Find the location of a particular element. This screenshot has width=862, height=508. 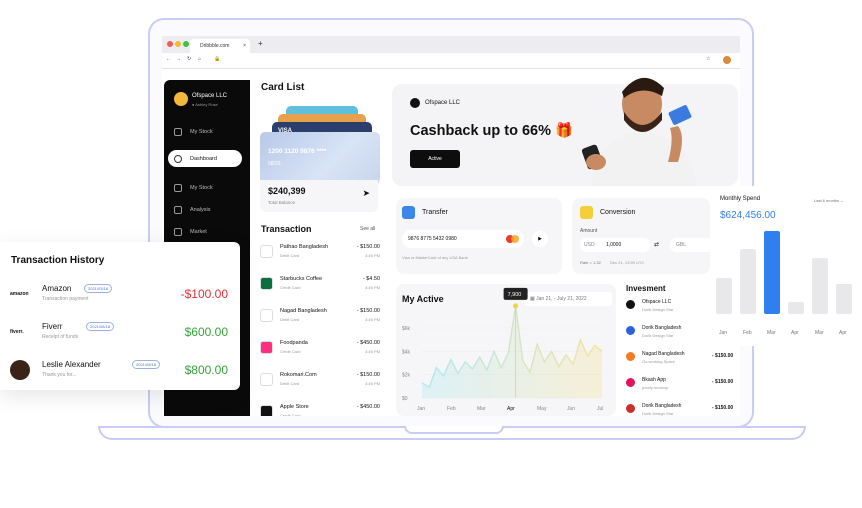

bank-card-front: 1200 1120 9876 **** 08/23 is located at coordinates (320, 158).